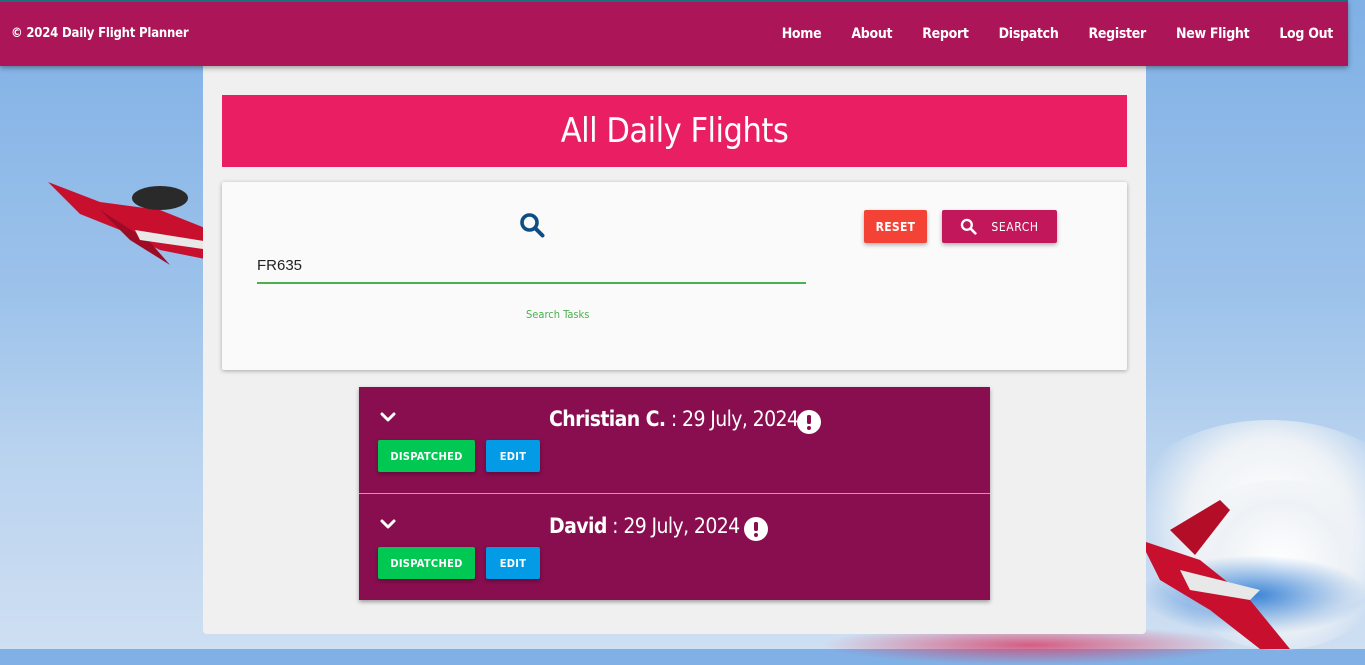 The image size is (1365, 665). Describe the element at coordinates (607, 419) in the screenshot. I see `pilot-name: Christian C.` at that location.